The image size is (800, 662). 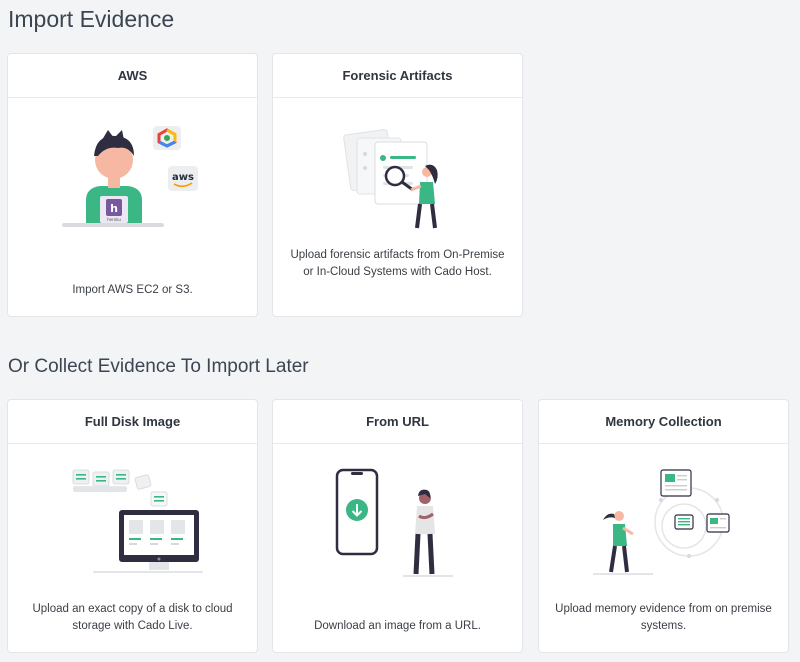 What do you see at coordinates (132, 290) in the screenshot?
I see `card-aws-description: Import AWS EC2 or S3.` at bounding box center [132, 290].